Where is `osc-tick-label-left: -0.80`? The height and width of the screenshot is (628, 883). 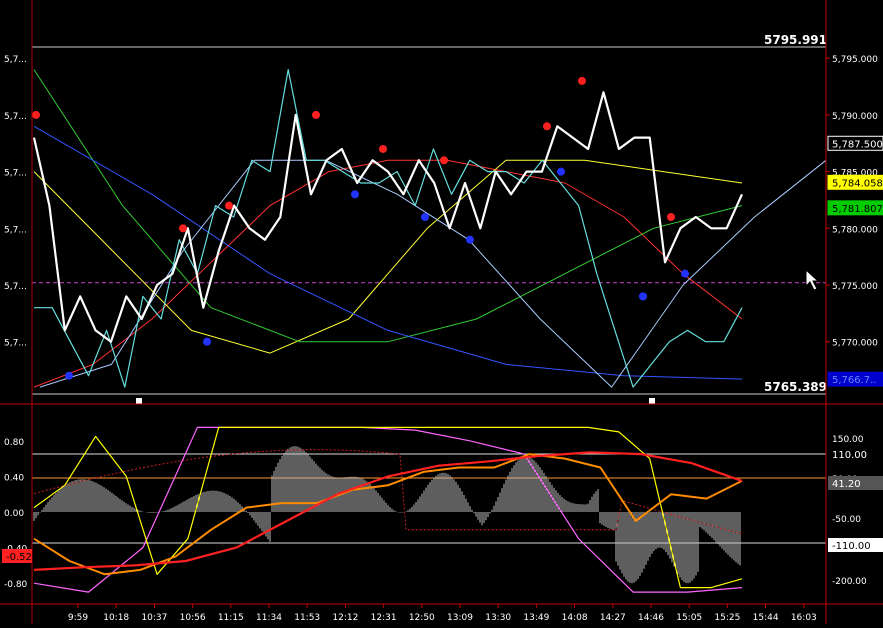 osc-tick-label-left: -0.80 is located at coordinates (16, 585).